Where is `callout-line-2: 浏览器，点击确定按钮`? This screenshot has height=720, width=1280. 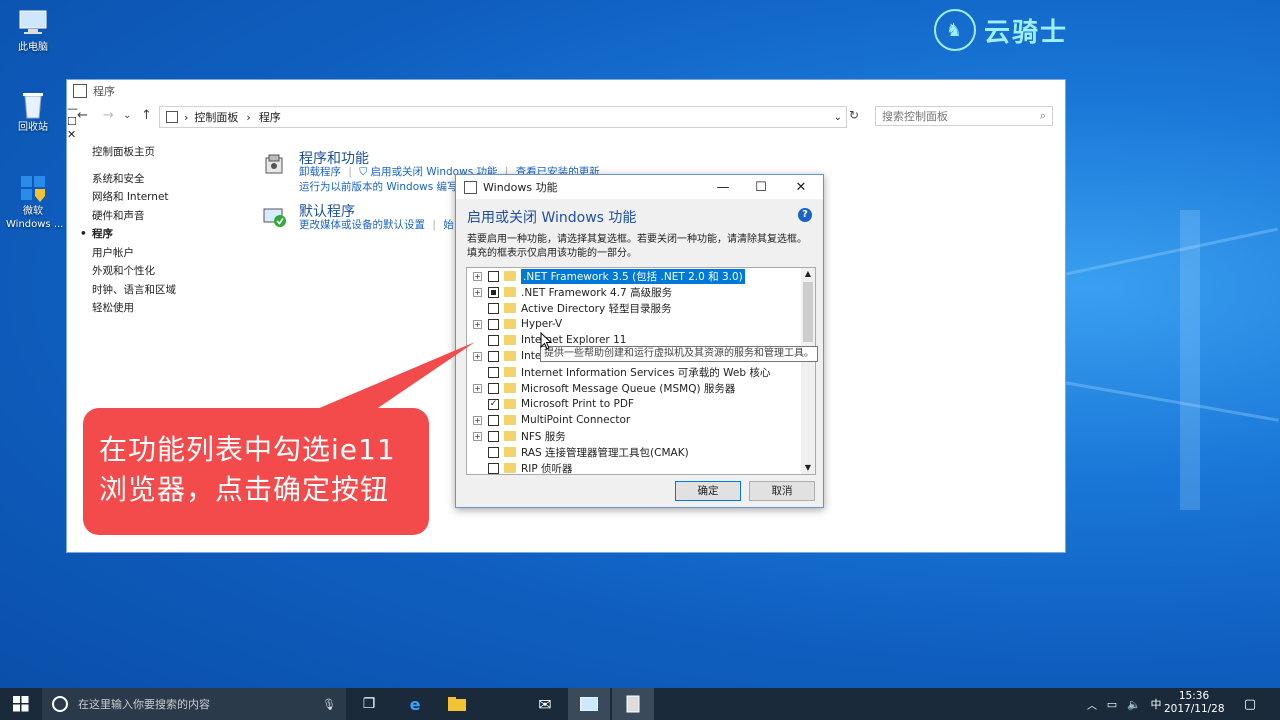
callout-line-2: 浏览器，点击确定按钮 is located at coordinates (244, 489).